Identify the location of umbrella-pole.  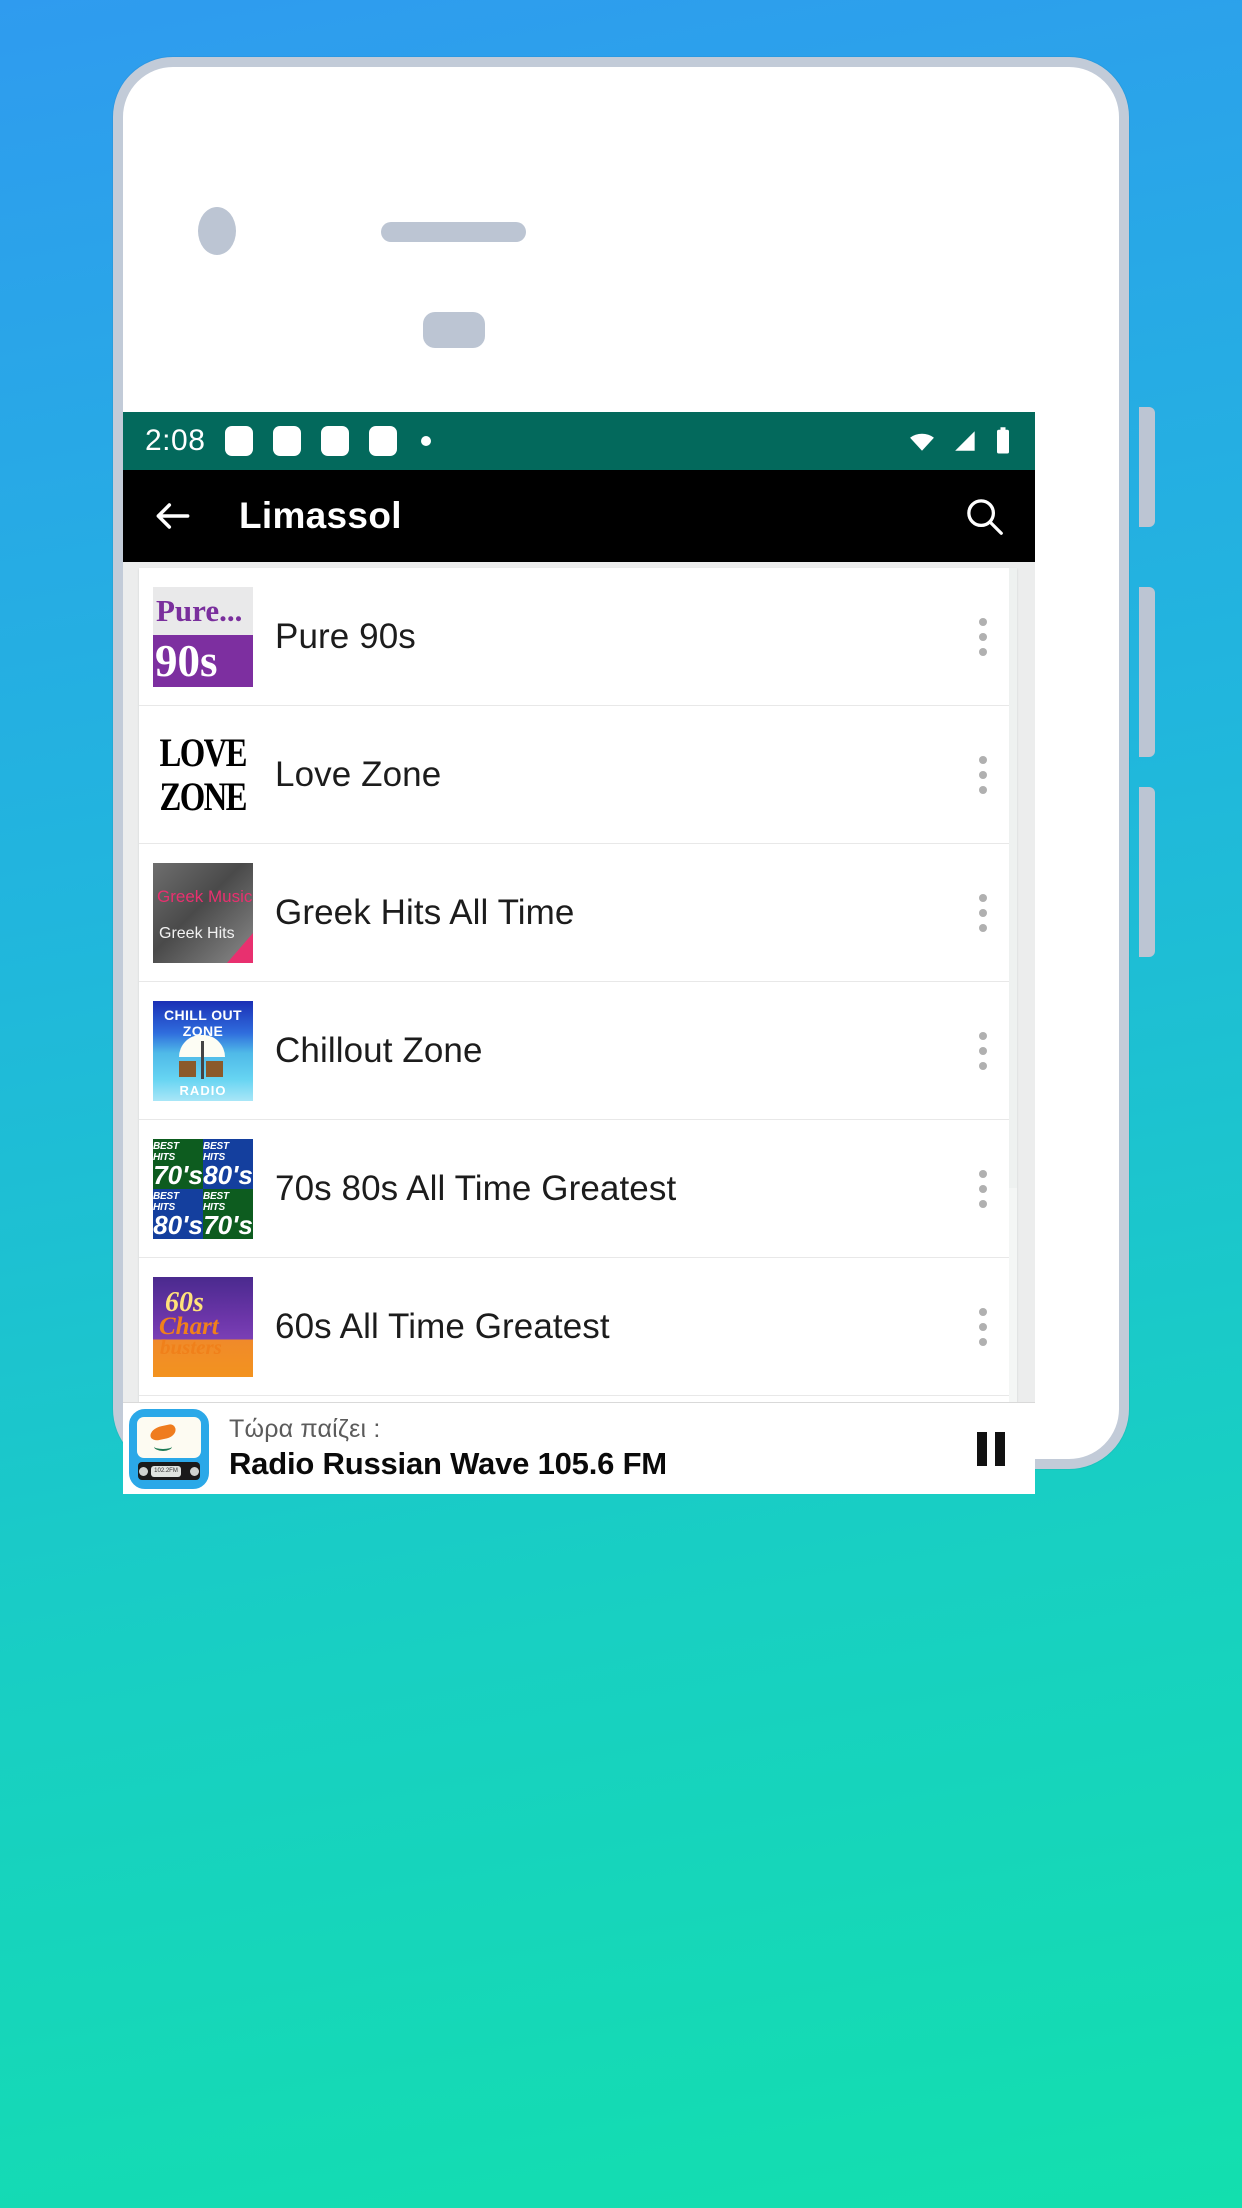
(202, 1059).